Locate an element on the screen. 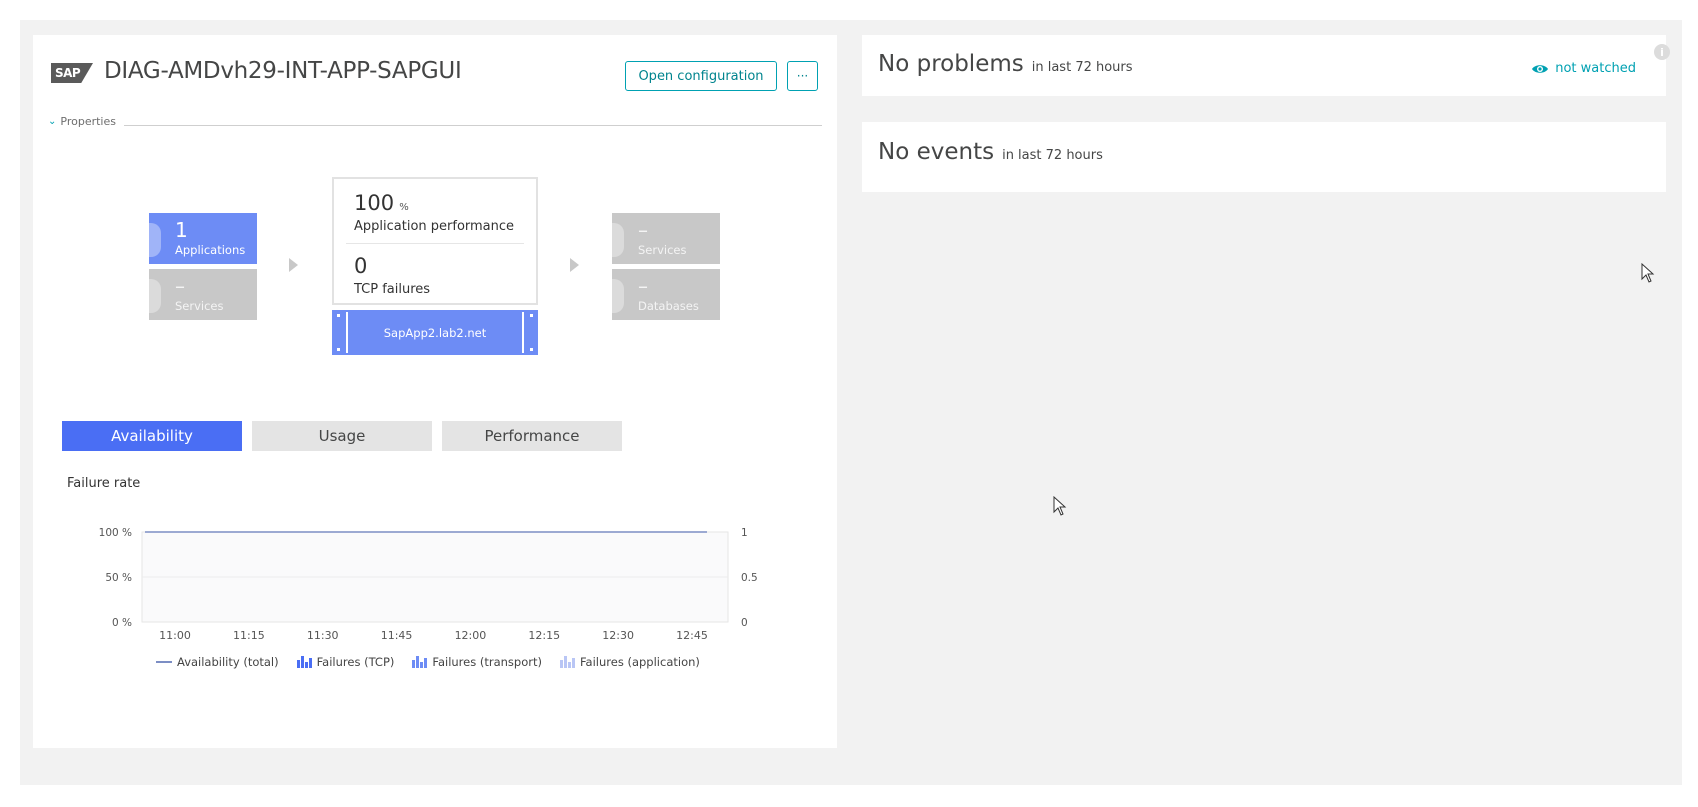 The height and width of the screenshot is (807, 1698). performance-unit: % is located at coordinates (404, 207).